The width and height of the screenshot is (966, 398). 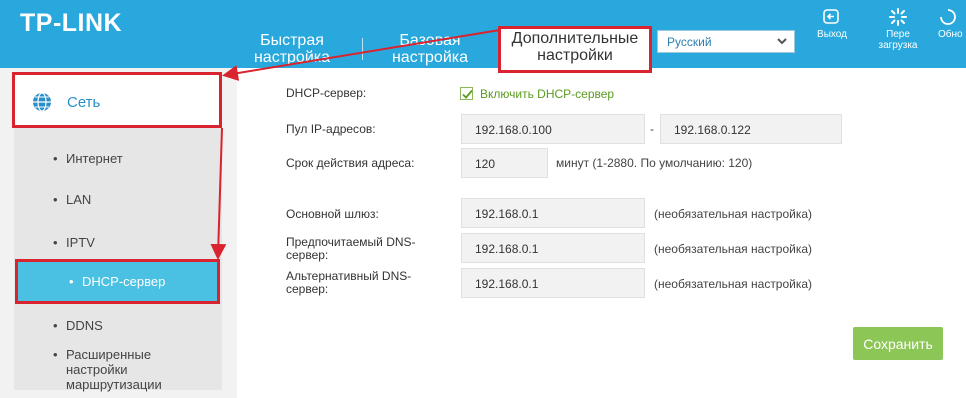 What do you see at coordinates (733, 214) in the screenshot?
I see `gateway-optional-note: (необязательная настройка)` at bounding box center [733, 214].